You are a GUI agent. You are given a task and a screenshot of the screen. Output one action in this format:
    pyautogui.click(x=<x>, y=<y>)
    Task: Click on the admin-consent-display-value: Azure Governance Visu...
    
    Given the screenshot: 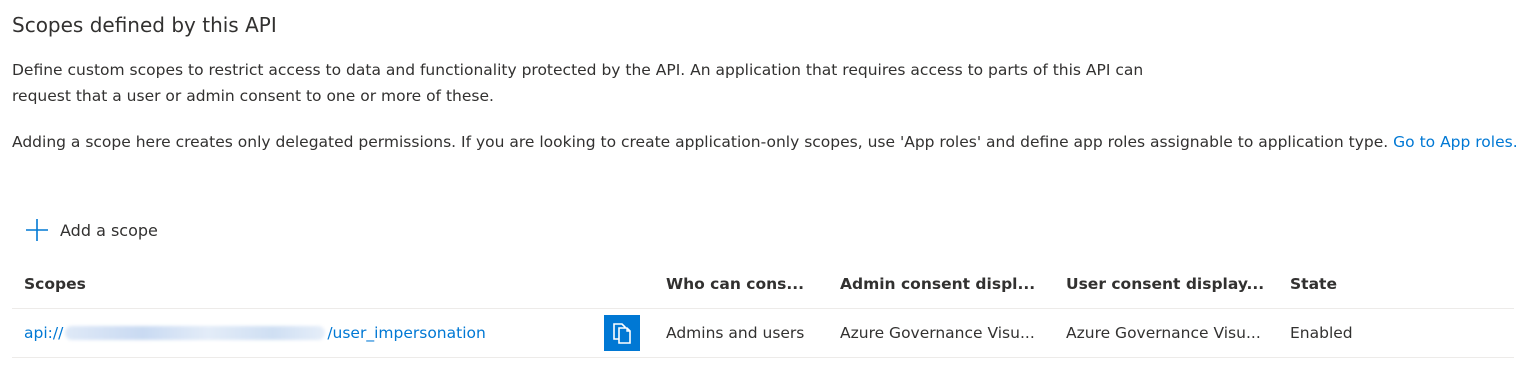 What is the action you would take?
    pyautogui.click(x=937, y=333)
    